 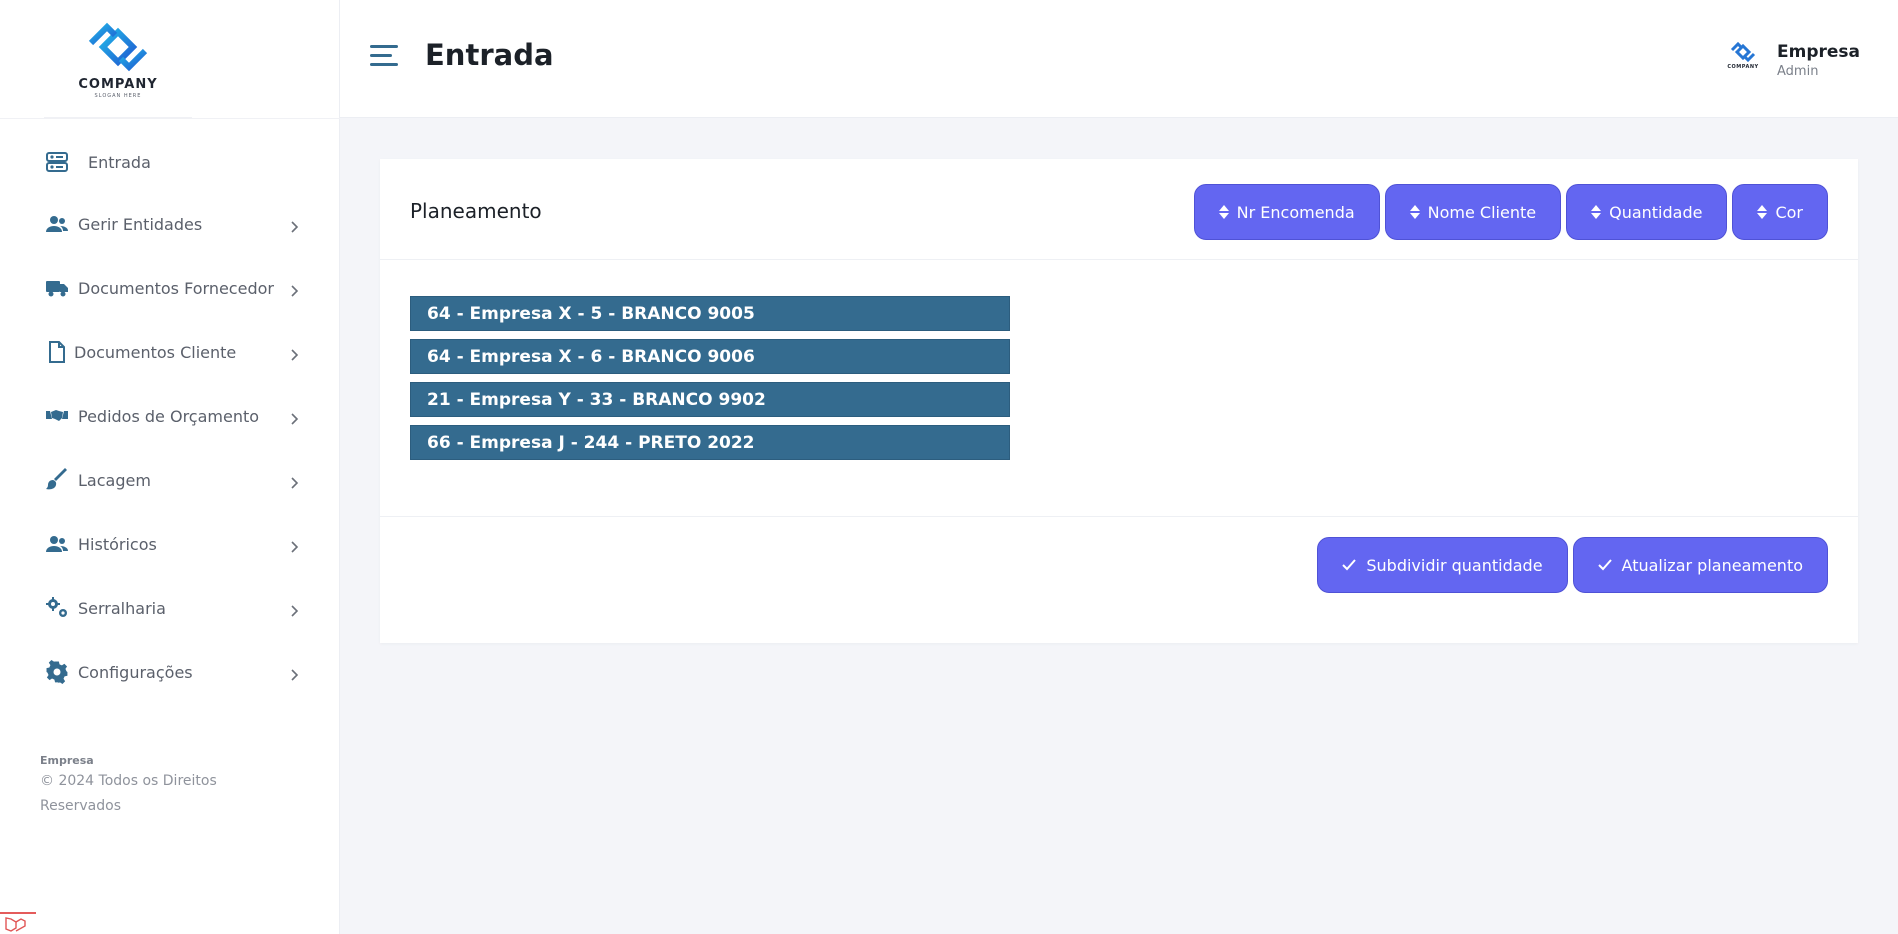 What do you see at coordinates (170, 544) in the screenshot?
I see `sidebar-item-historicos: Históricos` at bounding box center [170, 544].